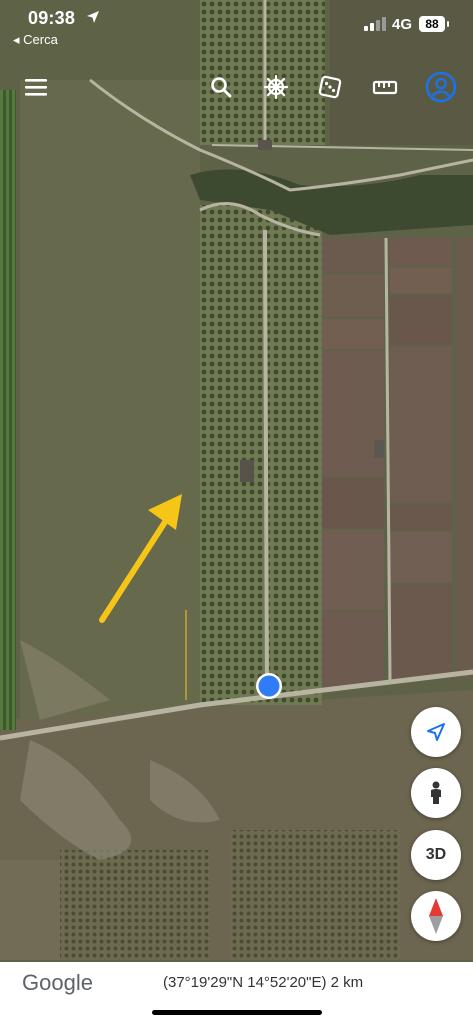 The image size is (473, 1024). Describe the element at coordinates (237, 1012) in the screenshot. I see `home-indicator` at that location.